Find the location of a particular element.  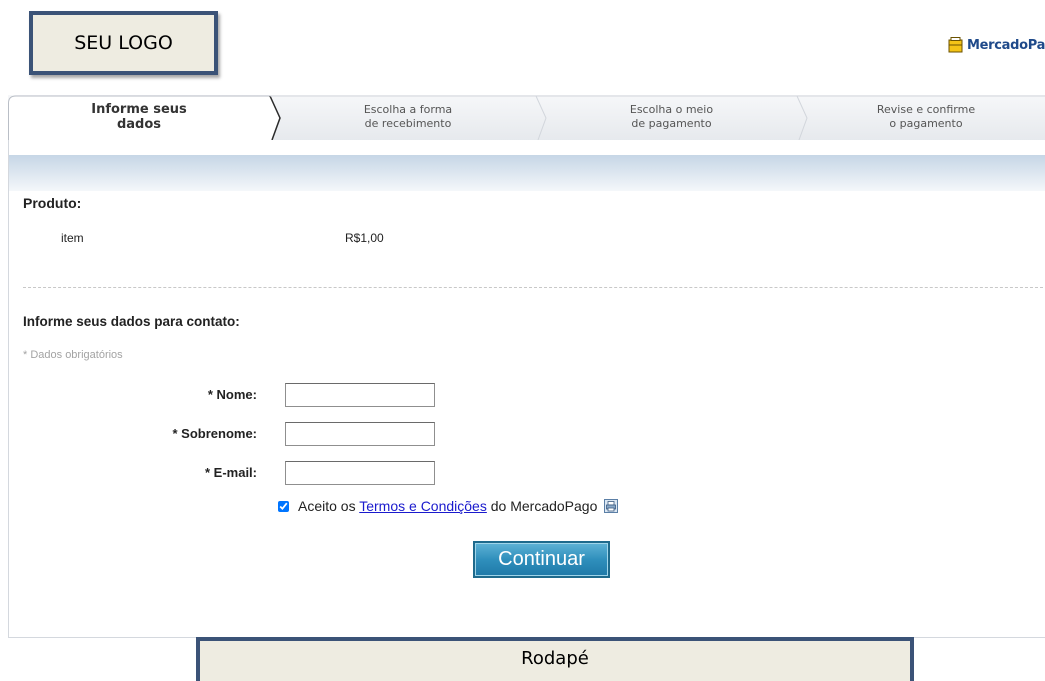

step-meio-pagamento: Escolha o meio de pagamento is located at coordinates (671, 118).